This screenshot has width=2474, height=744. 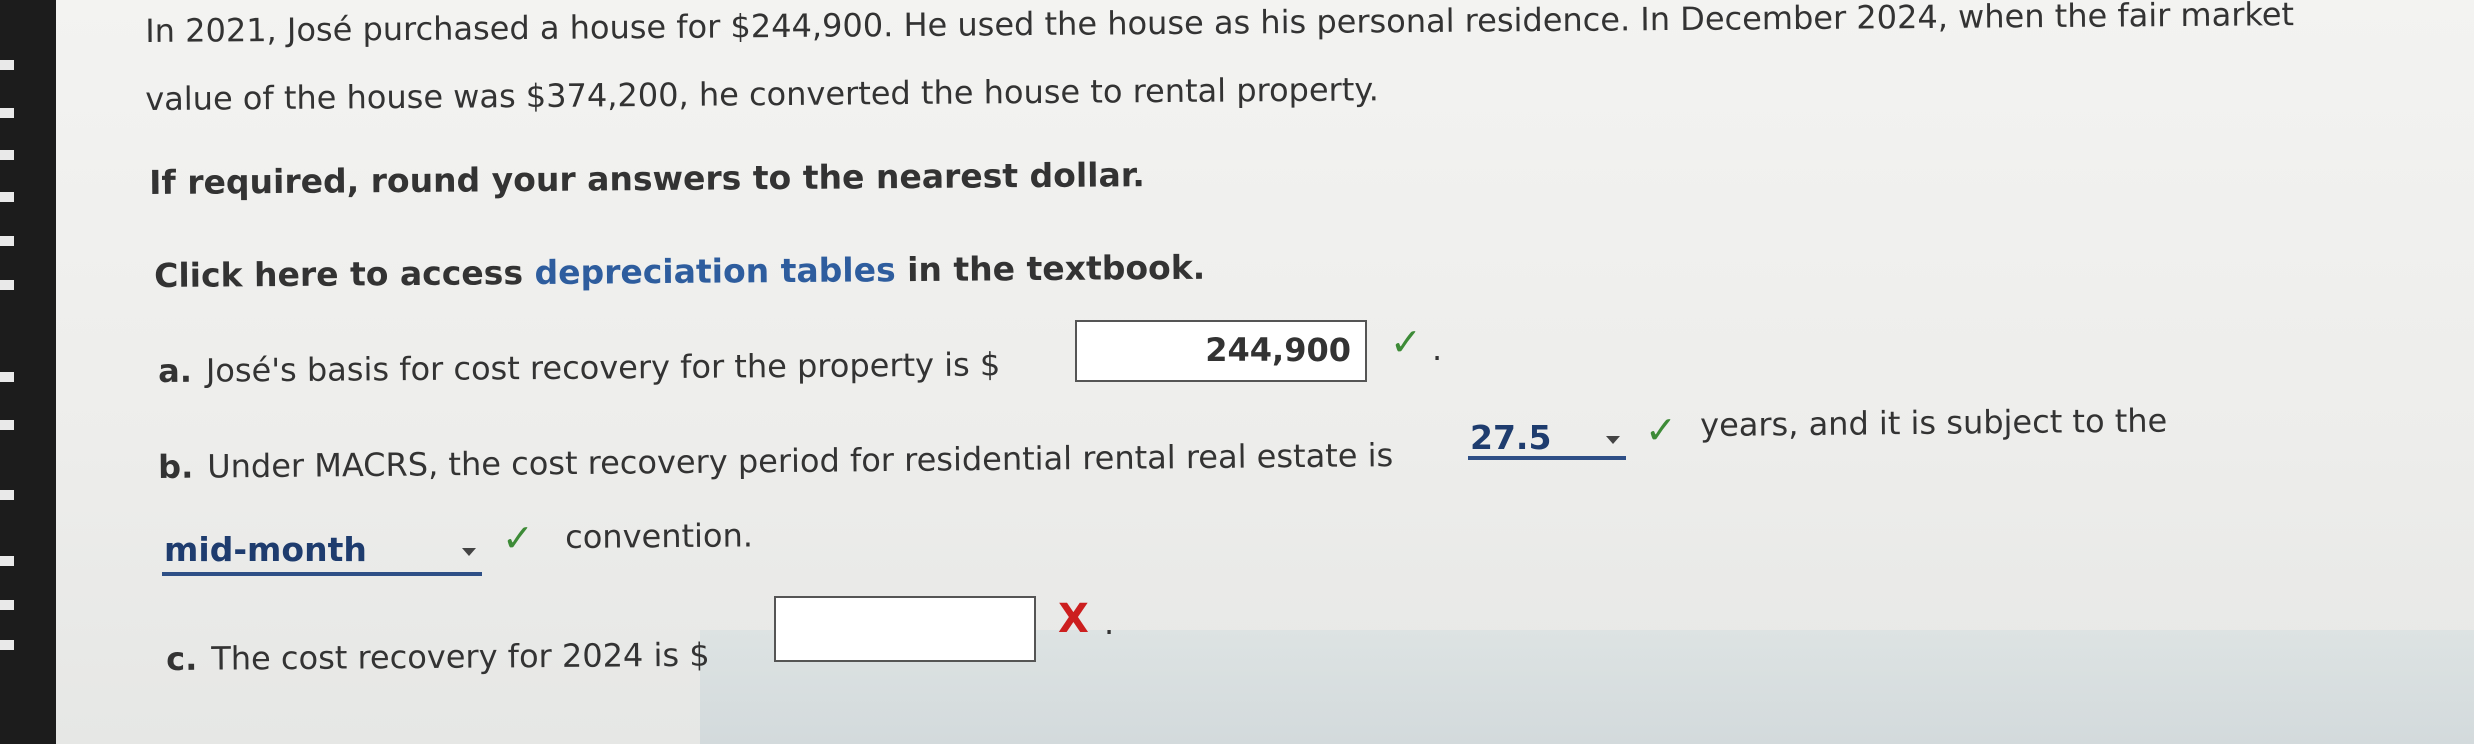 What do you see at coordinates (1073, 619) in the screenshot?
I see `part-c-incorrect-x-icon: X` at bounding box center [1073, 619].